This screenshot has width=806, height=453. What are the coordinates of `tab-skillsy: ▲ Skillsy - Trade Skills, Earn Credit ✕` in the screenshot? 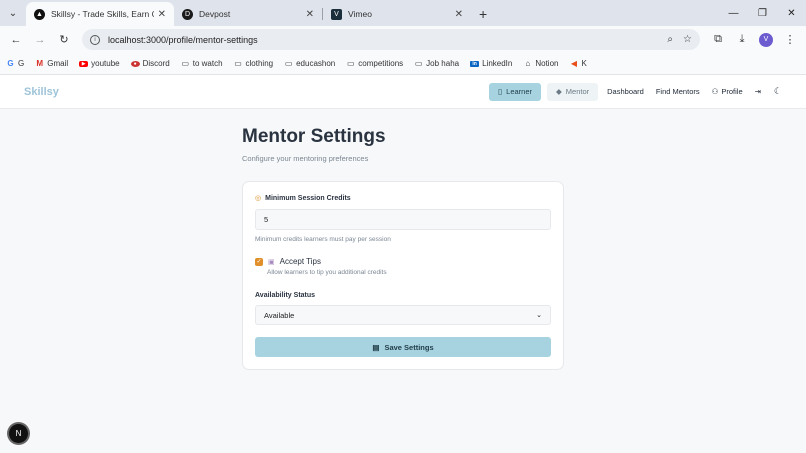 It's located at (100, 14).